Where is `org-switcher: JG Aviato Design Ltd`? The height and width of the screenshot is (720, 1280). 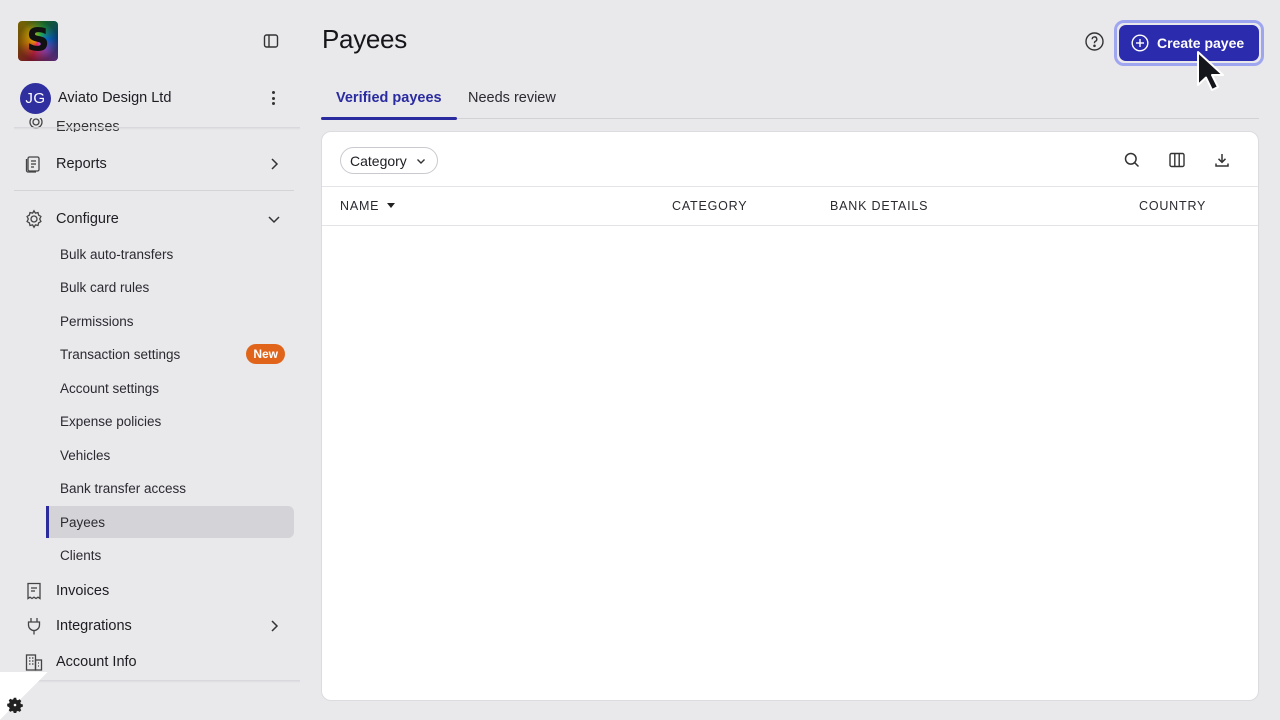 org-switcher: JG Aviato Design Ltd is located at coordinates (155, 98).